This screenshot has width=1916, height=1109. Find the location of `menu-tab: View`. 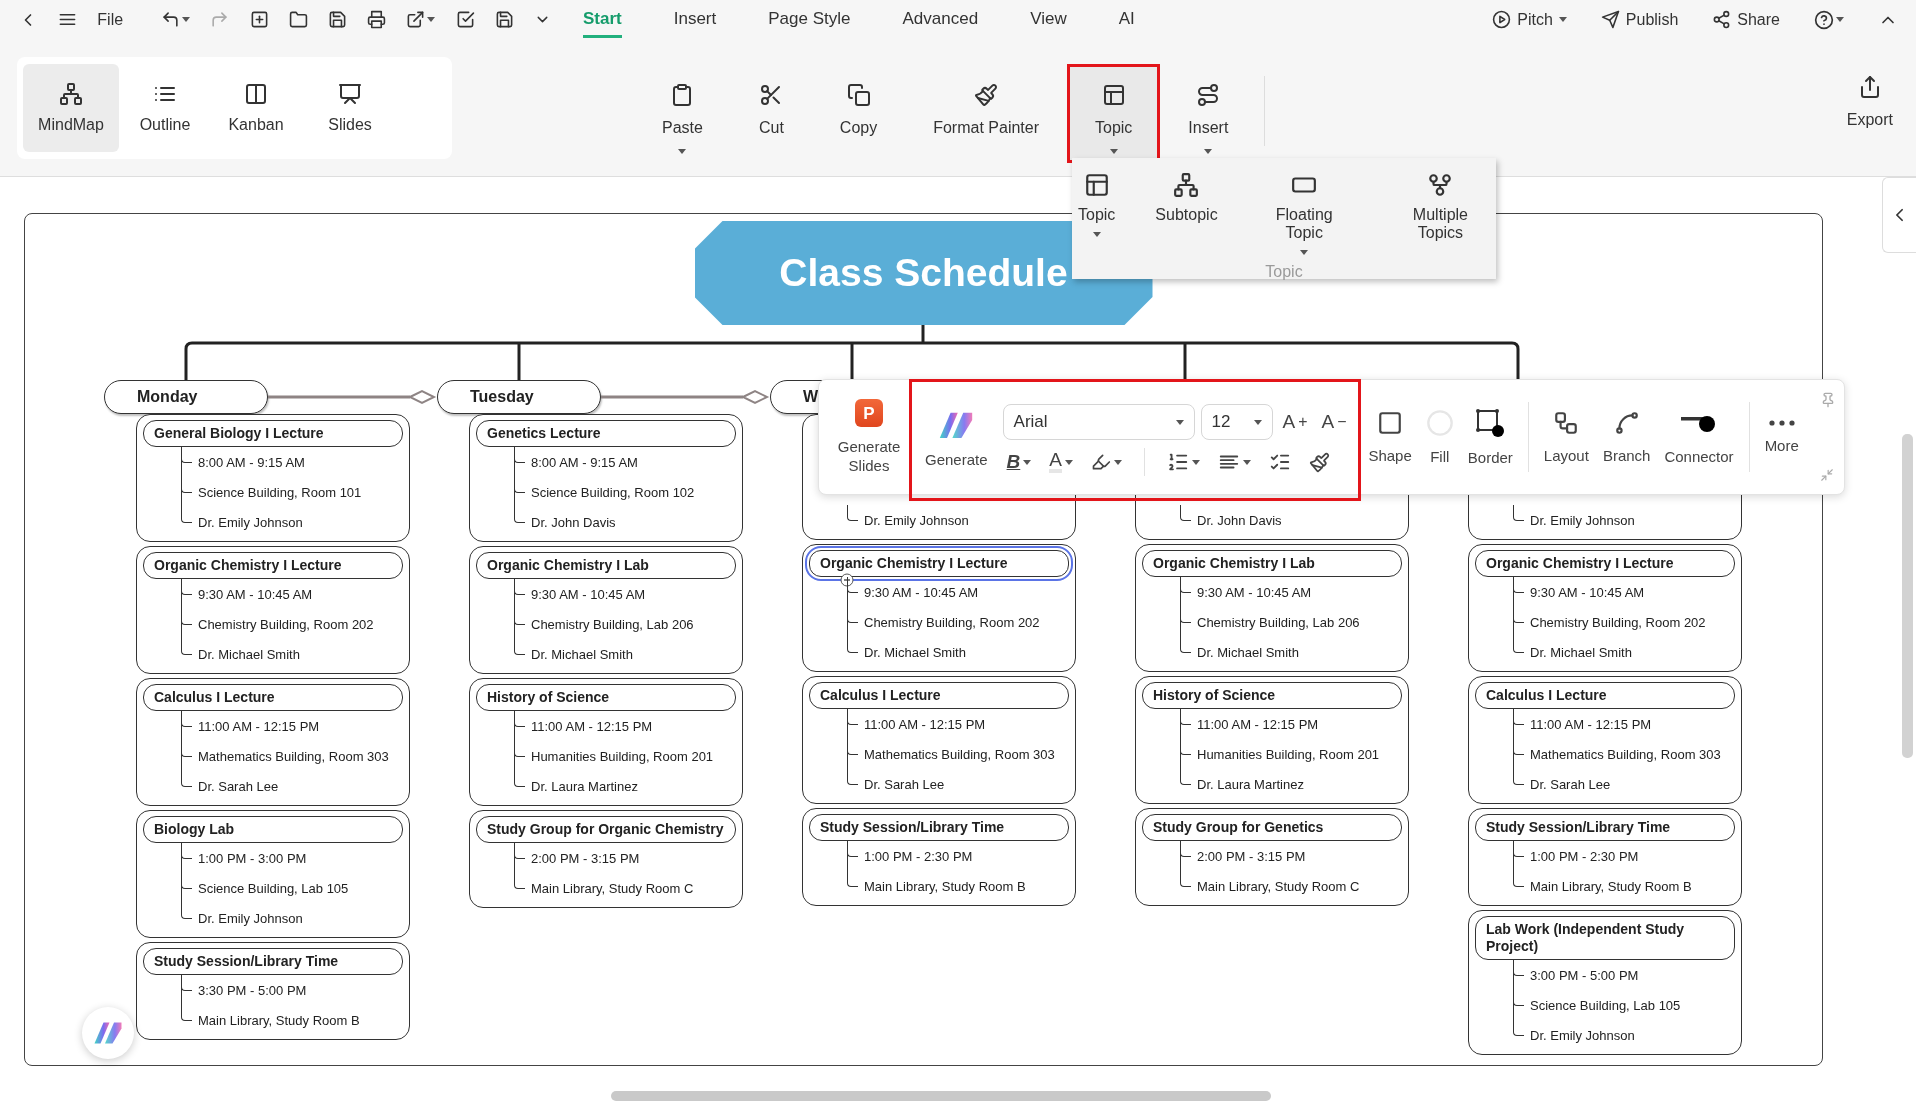

menu-tab: View is located at coordinates (1048, 19).